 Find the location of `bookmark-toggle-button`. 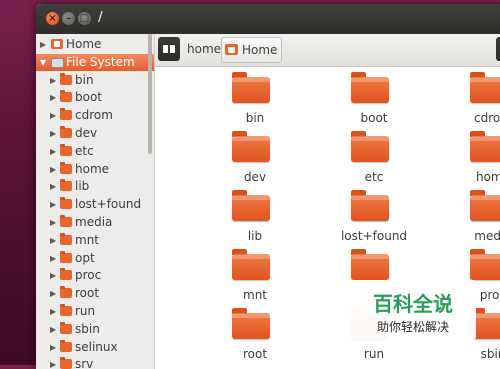

bookmark-toggle-button is located at coordinates (169, 49).